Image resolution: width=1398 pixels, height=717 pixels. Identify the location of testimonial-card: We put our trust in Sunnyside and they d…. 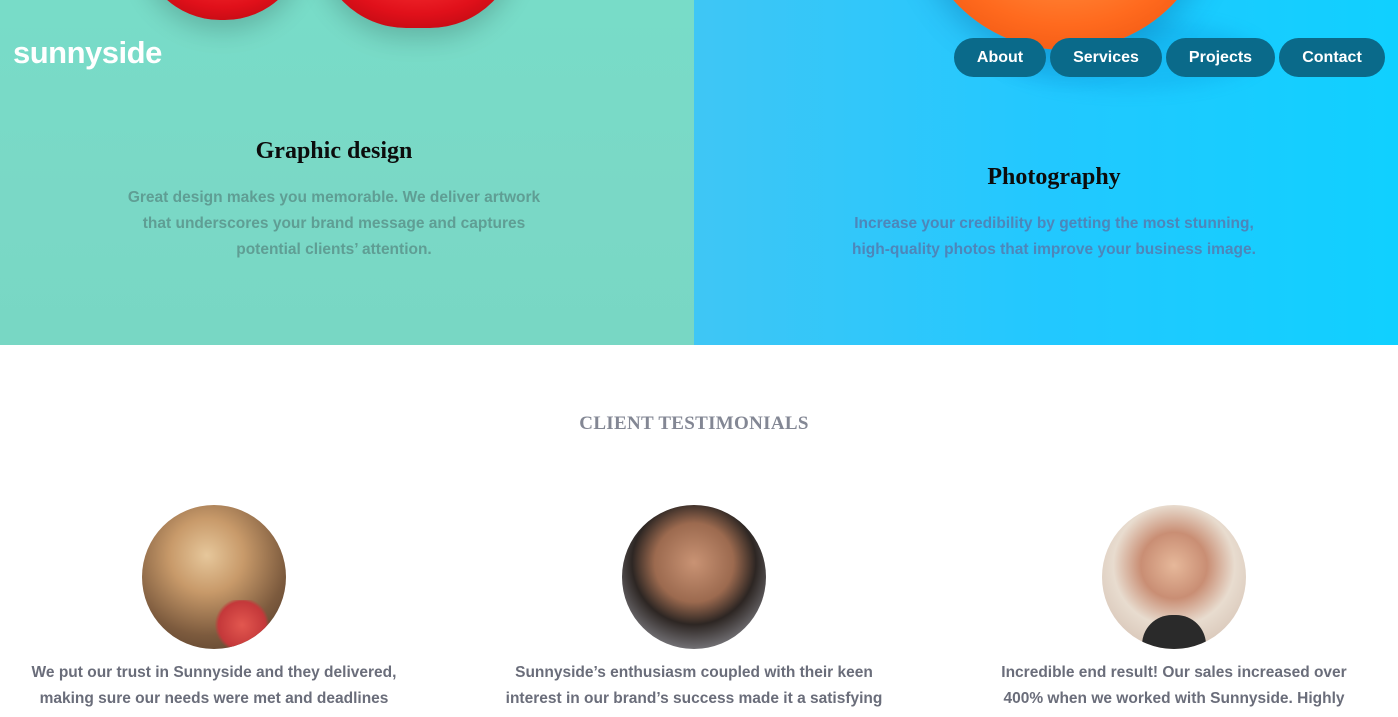
(214, 611).